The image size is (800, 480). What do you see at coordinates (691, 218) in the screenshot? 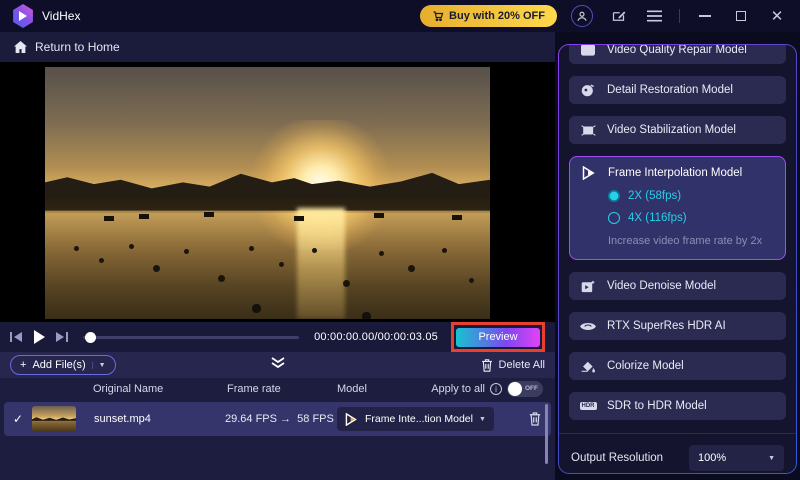
I see `option-4x: 4X (116fps)` at bounding box center [691, 218].